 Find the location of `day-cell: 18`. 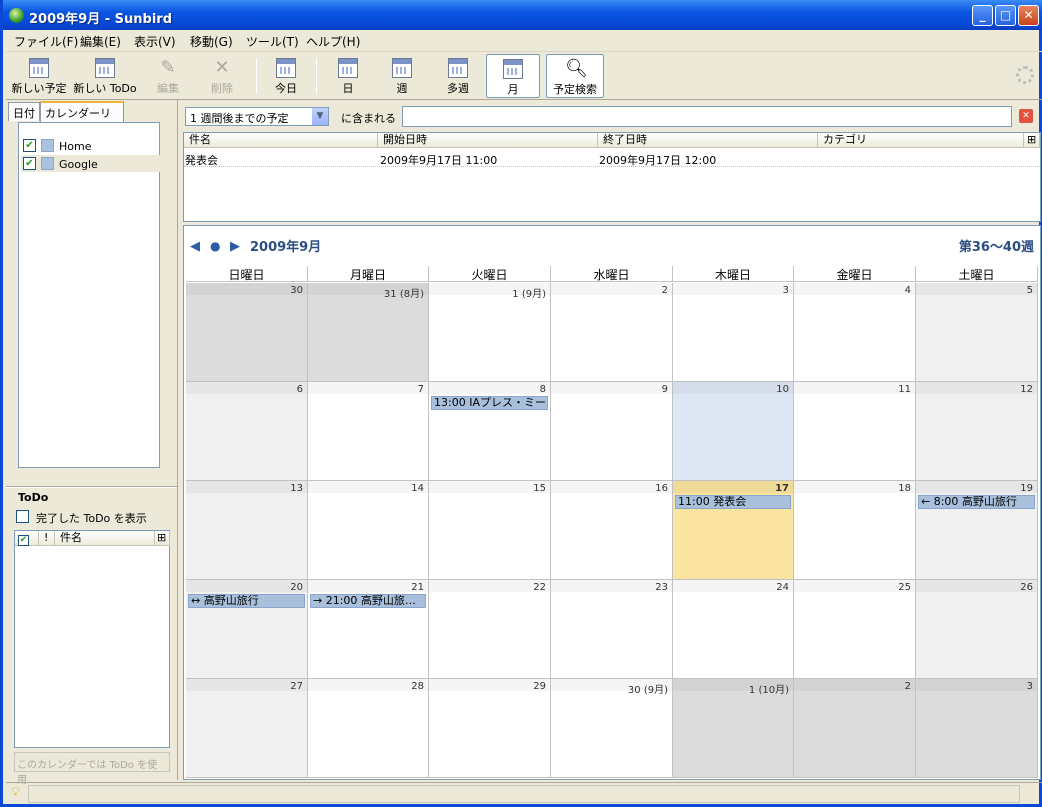

day-cell: 18 is located at coordinates (855, 530).